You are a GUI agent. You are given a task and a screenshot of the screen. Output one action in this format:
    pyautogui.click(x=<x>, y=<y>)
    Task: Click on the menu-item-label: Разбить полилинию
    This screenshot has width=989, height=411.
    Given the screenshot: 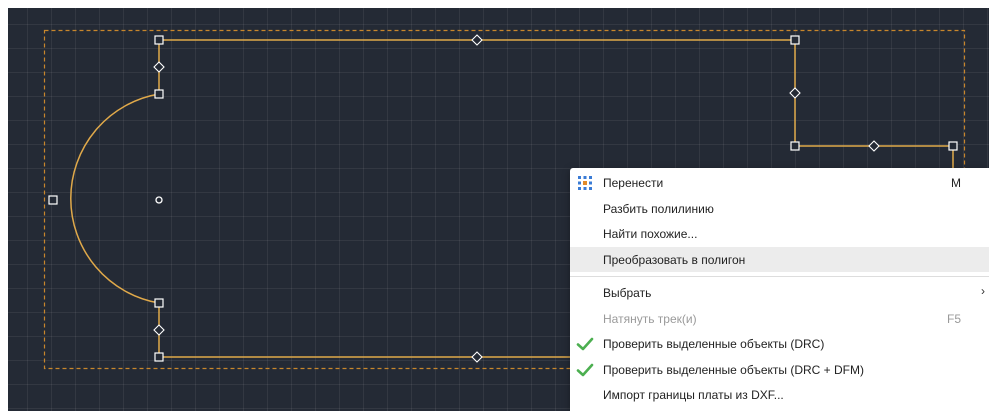 What is the action you would take?
    pyautogui.click(x=658, y=209)
    